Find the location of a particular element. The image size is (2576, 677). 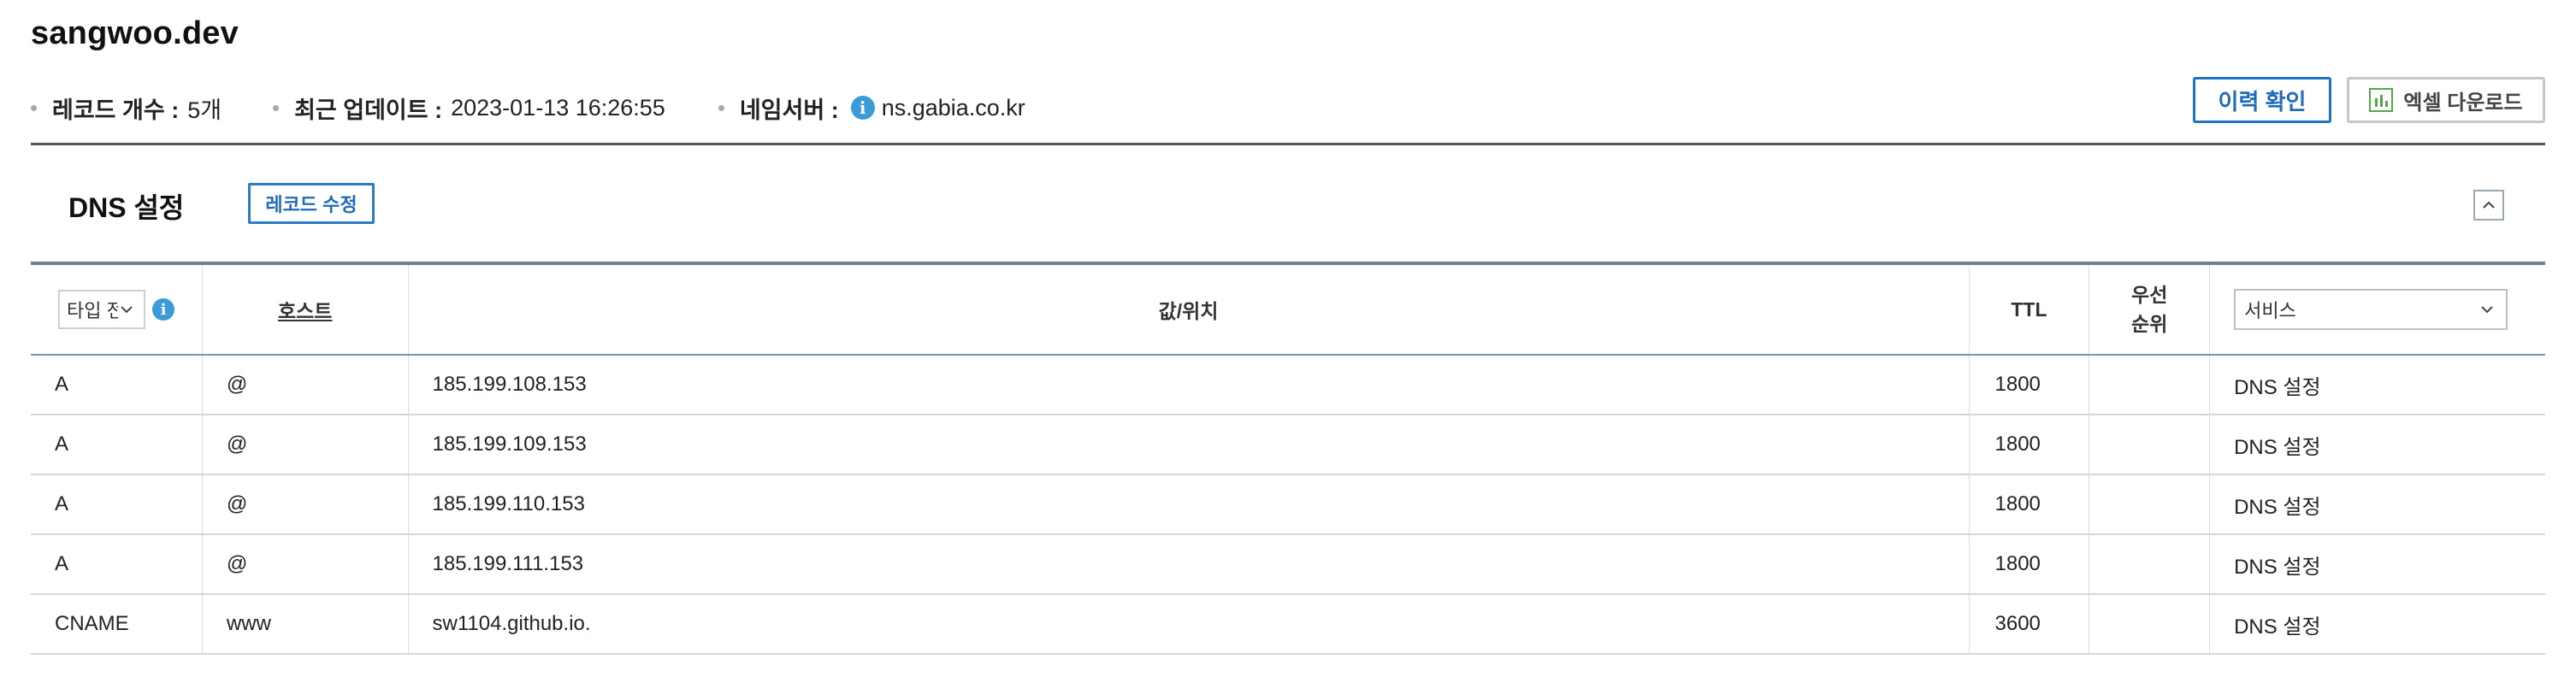

chevron-up-icon is located at coordinates (2489, 205).